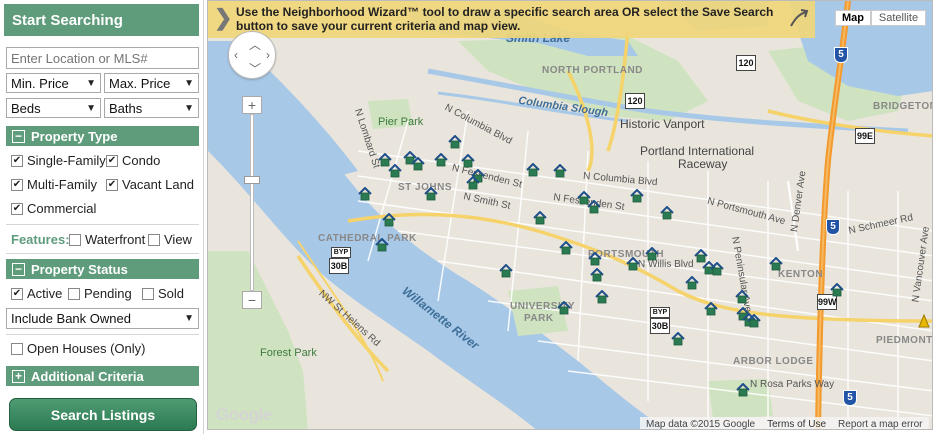 This screenshot has height=434, width=933. I want to click on zoom-in-button: +, so click(252, 105).